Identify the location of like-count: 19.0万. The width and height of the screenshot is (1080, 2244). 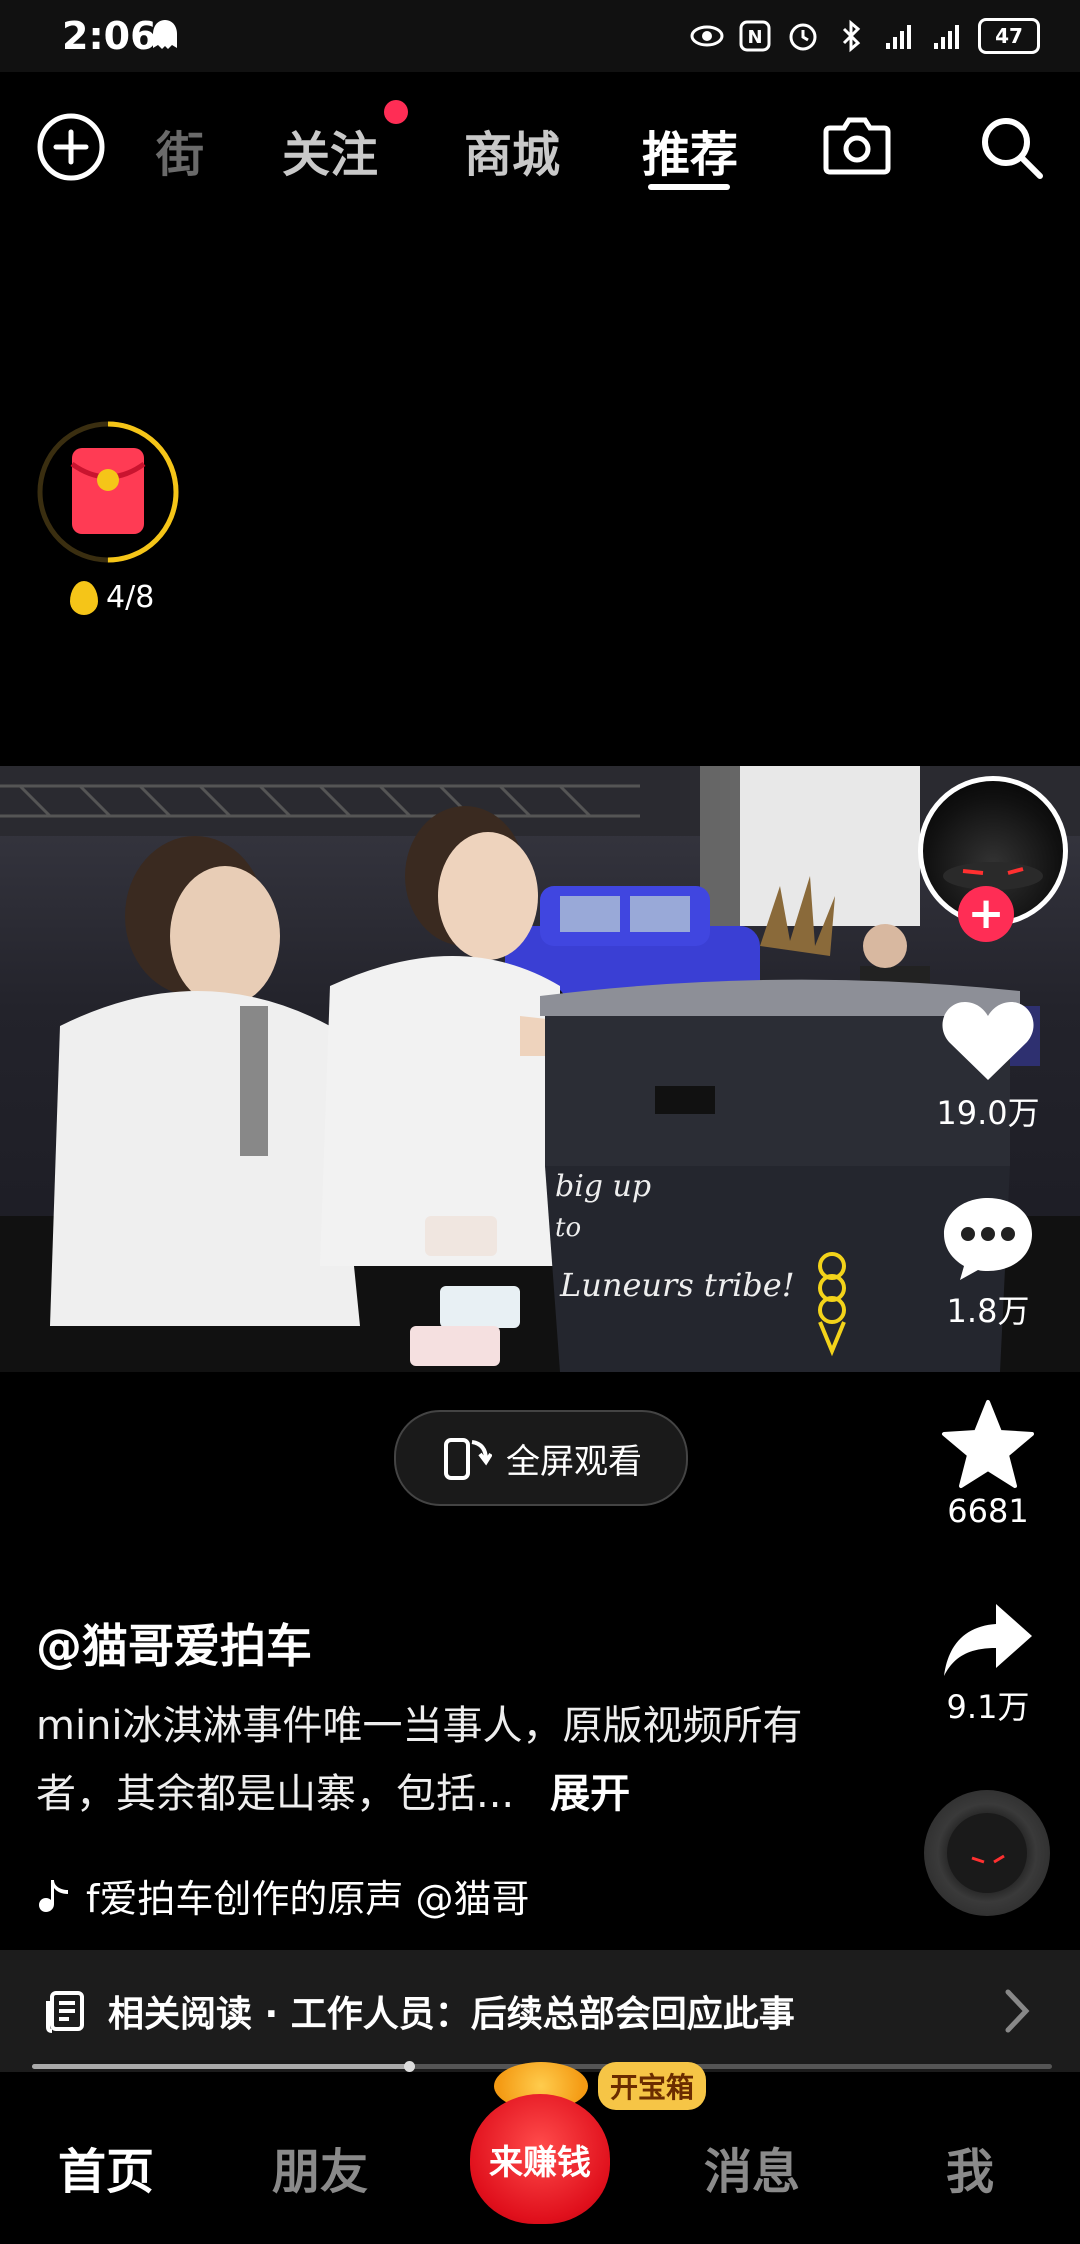
(988, 1113).